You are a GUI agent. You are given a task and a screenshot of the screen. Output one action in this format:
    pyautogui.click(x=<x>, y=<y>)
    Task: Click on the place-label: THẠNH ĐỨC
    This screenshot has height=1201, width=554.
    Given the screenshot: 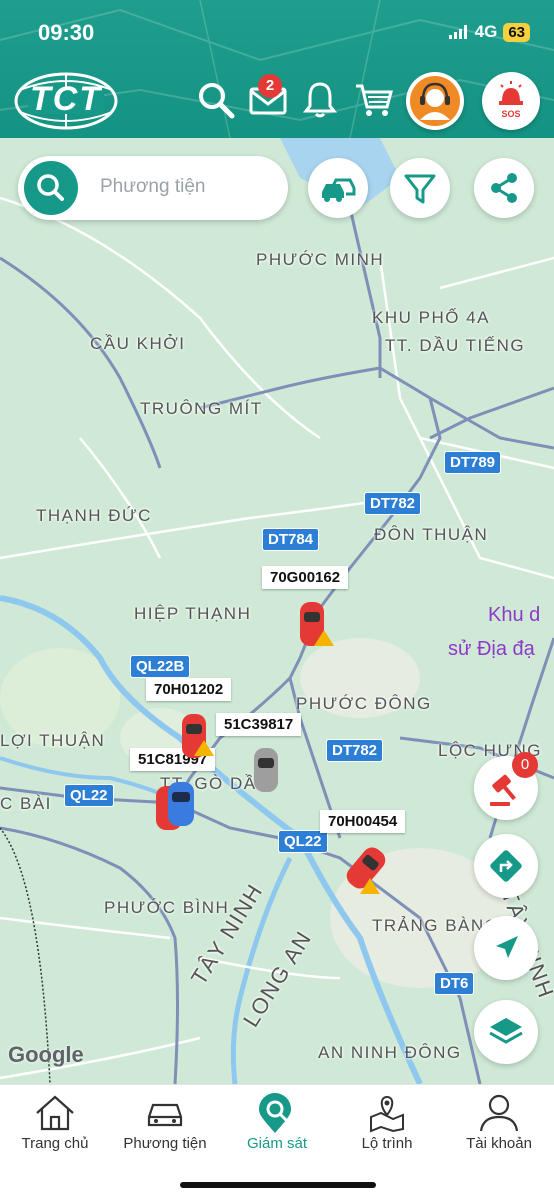 What is the action you would take?
    pyautogui.click(x=94, y=515)
    